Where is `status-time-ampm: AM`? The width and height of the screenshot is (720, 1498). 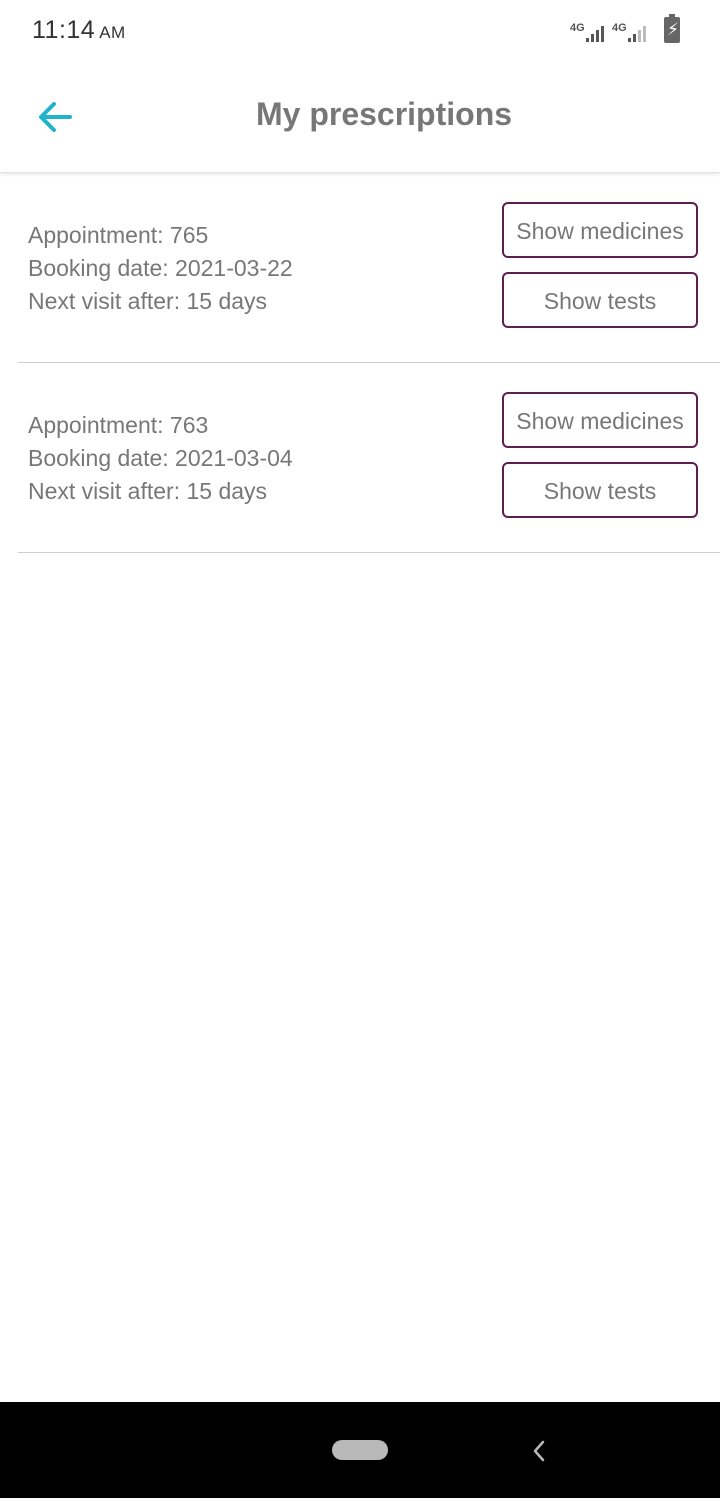
status-time-ampm: AM is located at coordinates (112, 32).